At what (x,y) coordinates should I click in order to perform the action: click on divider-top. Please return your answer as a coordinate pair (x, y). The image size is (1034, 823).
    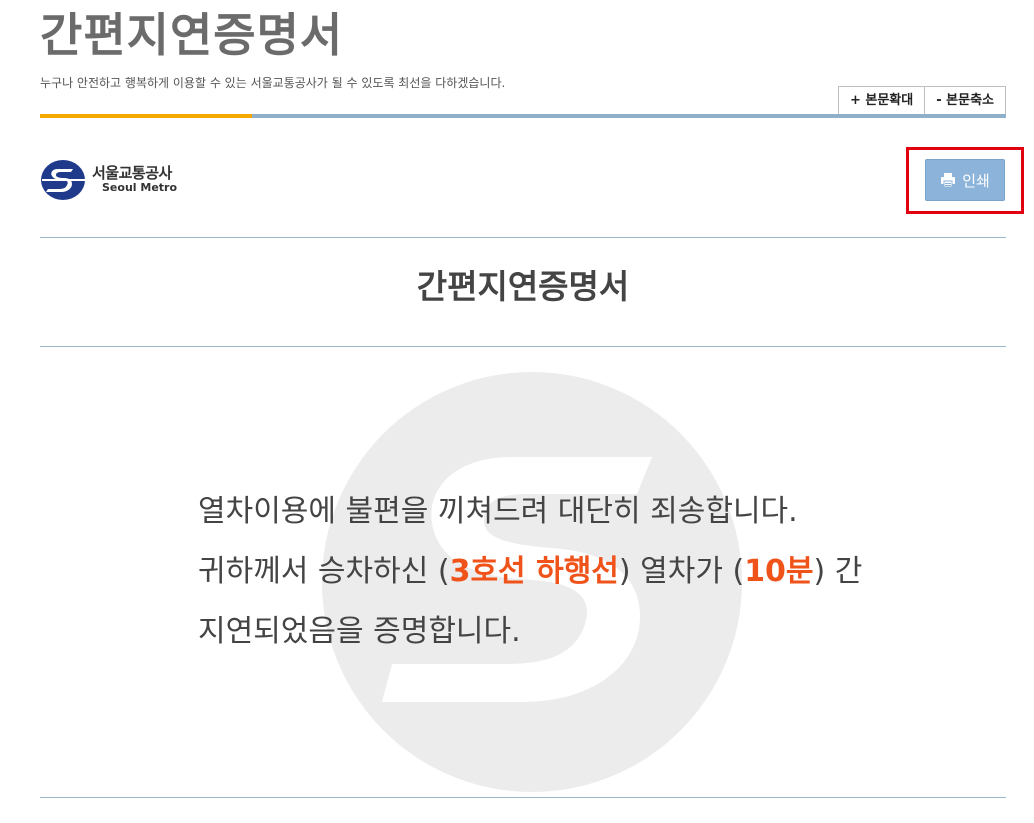
    Looking at the image, I should click on (523, 237).